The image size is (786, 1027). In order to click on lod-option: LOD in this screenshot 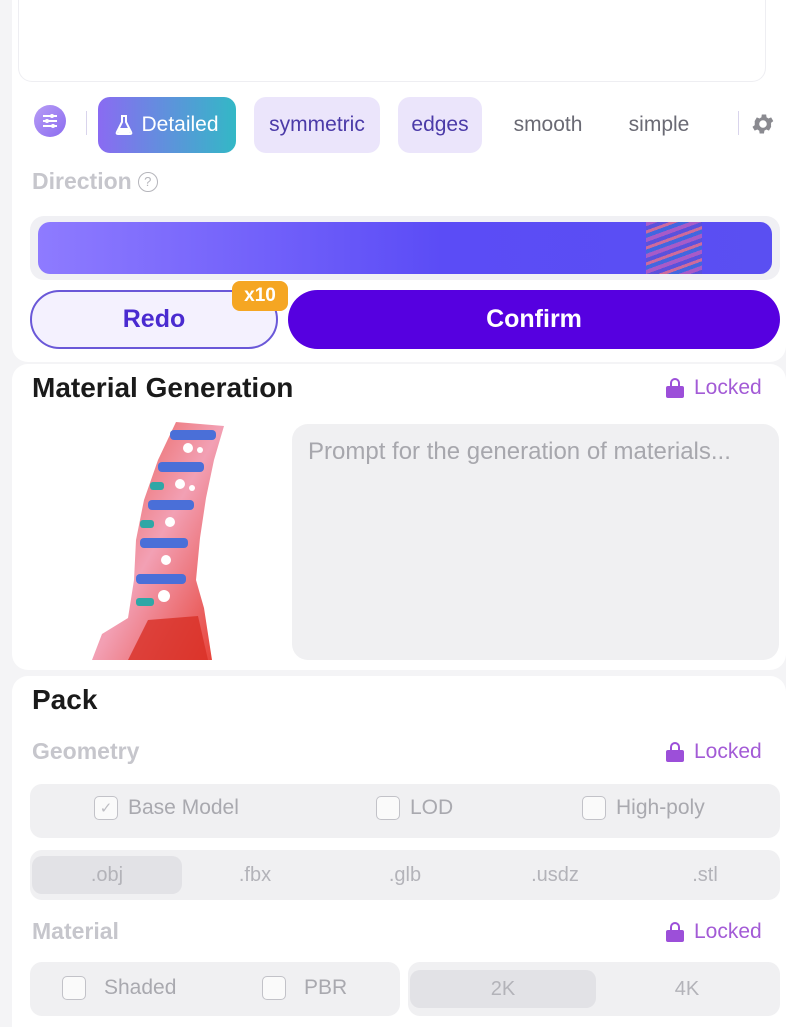, I will do `click(414, 808)`.